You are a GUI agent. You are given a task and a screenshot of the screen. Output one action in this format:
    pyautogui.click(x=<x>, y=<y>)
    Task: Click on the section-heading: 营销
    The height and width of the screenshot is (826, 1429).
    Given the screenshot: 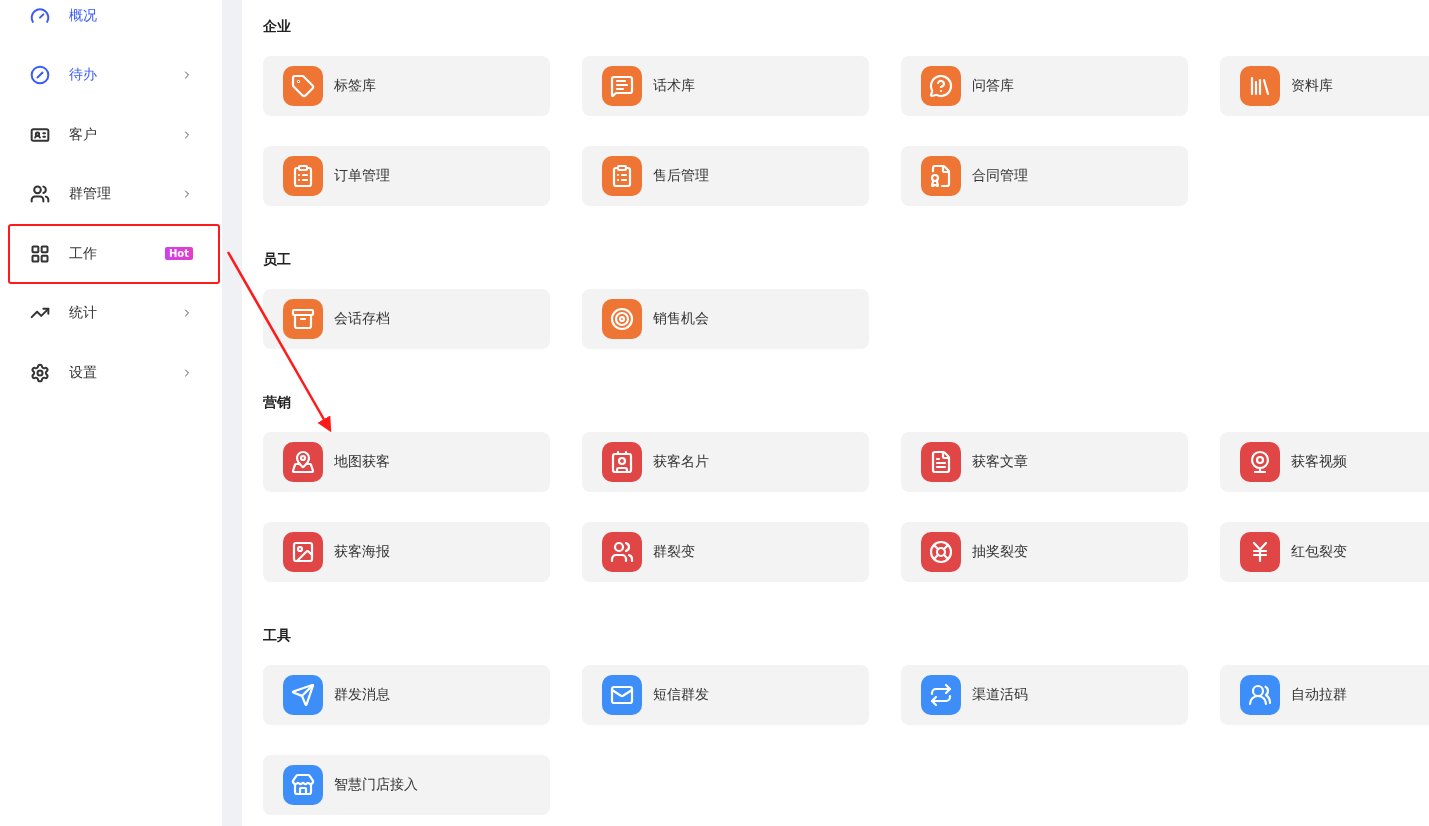 What is the action you would take?
    pyautogui.click(x=277, y=402)
    